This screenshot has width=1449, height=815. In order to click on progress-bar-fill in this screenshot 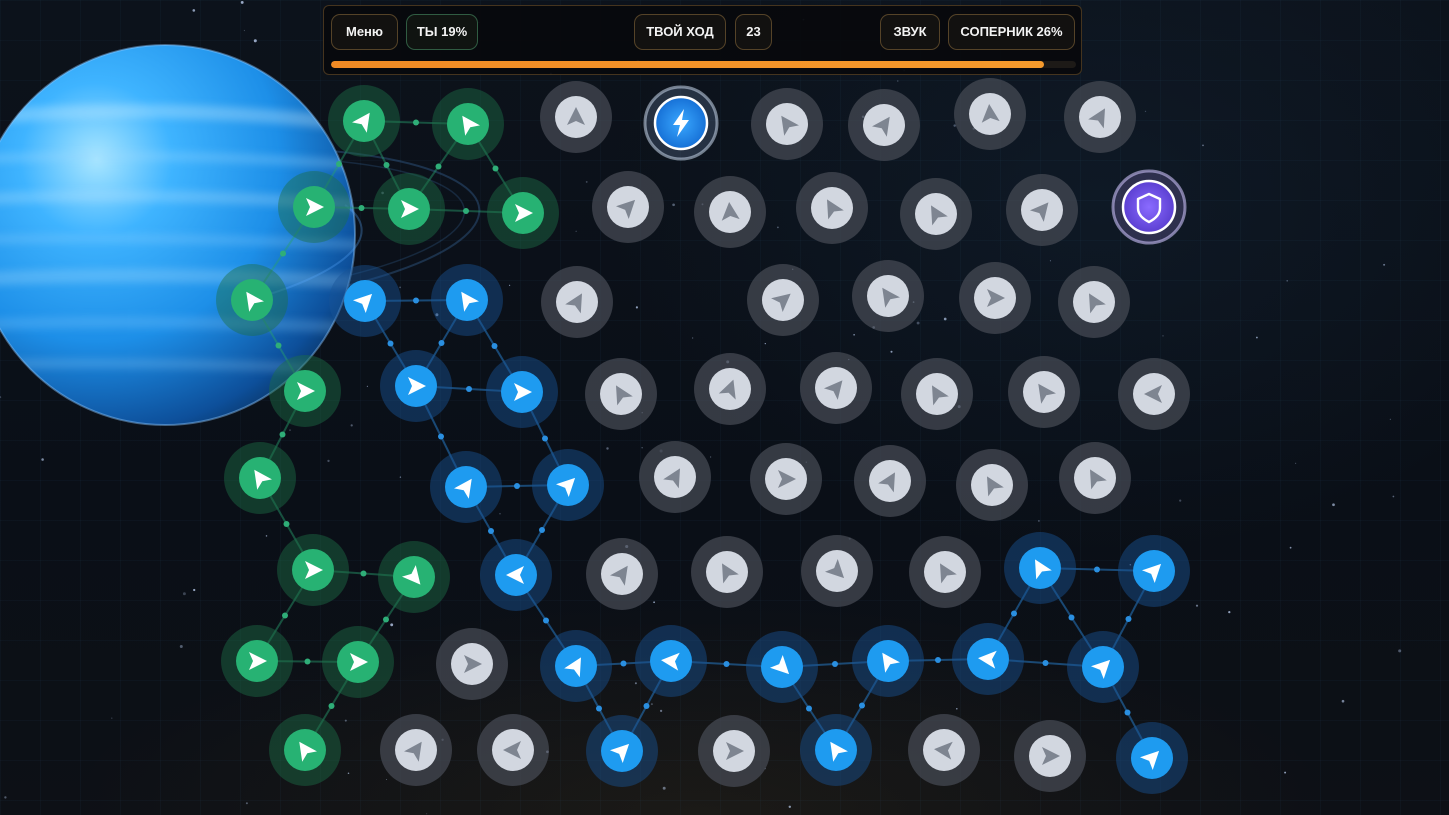, I will do `click(687, 64)`.